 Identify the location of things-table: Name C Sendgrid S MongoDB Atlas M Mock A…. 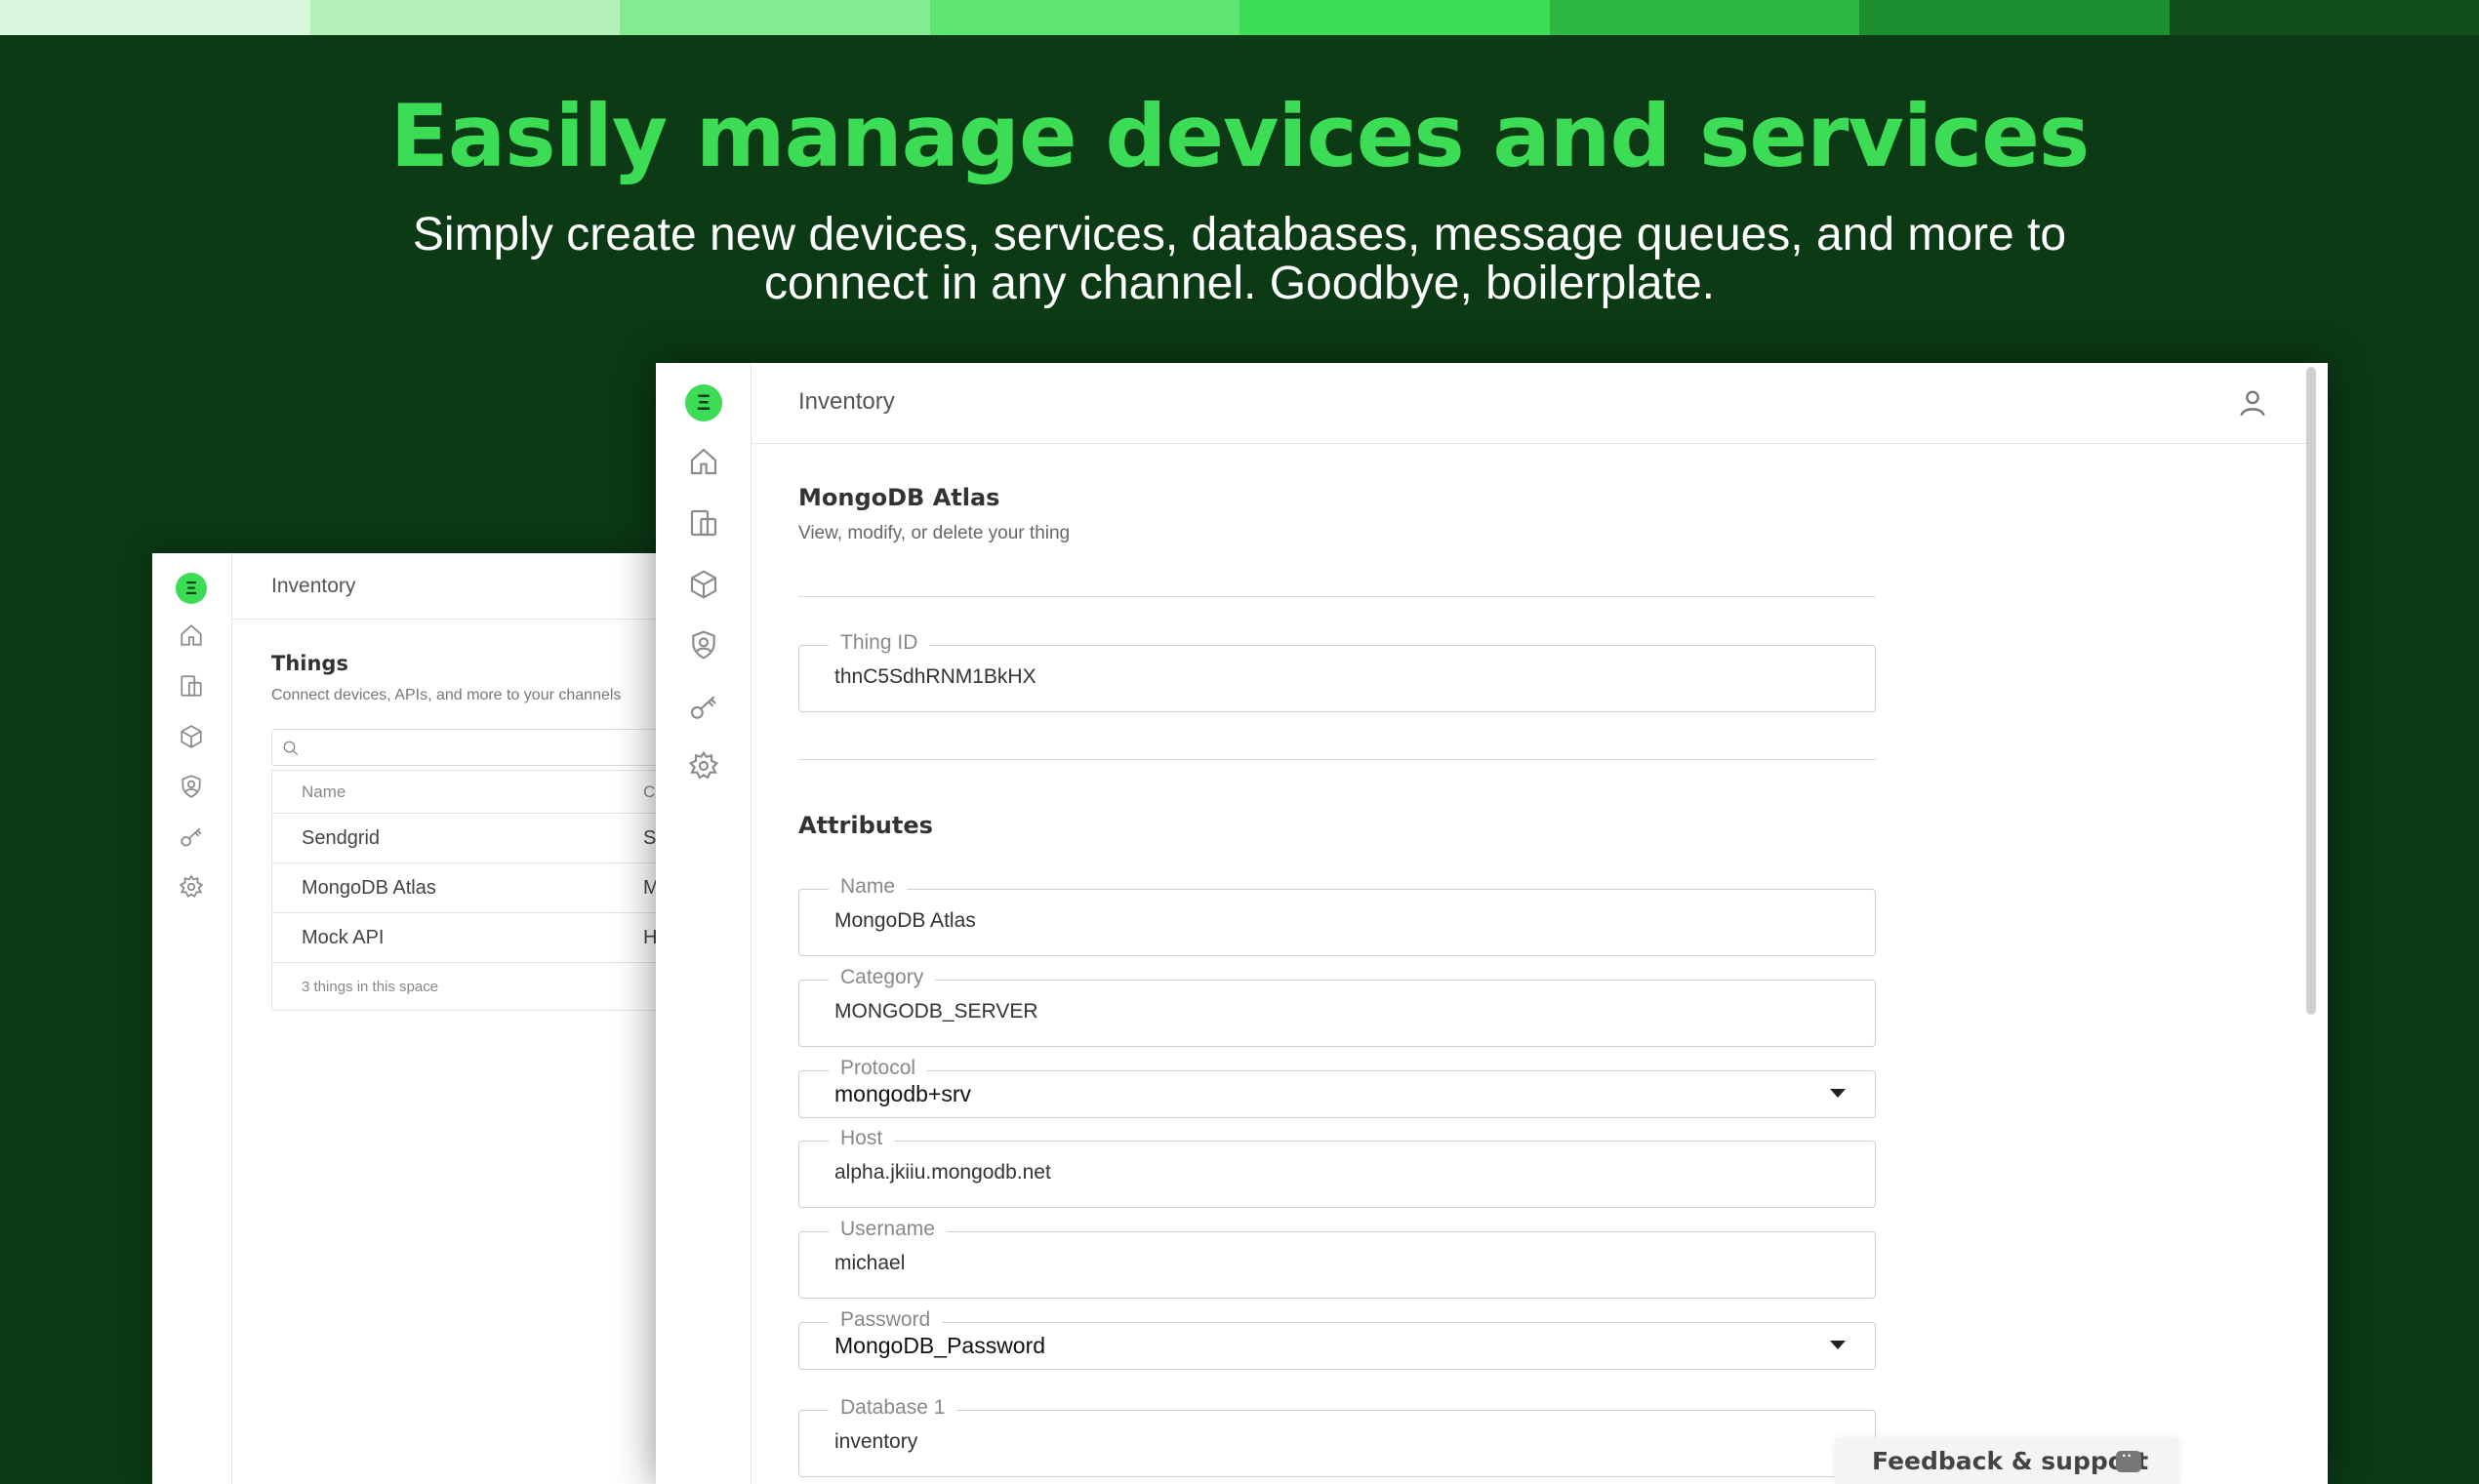
(465, 890).